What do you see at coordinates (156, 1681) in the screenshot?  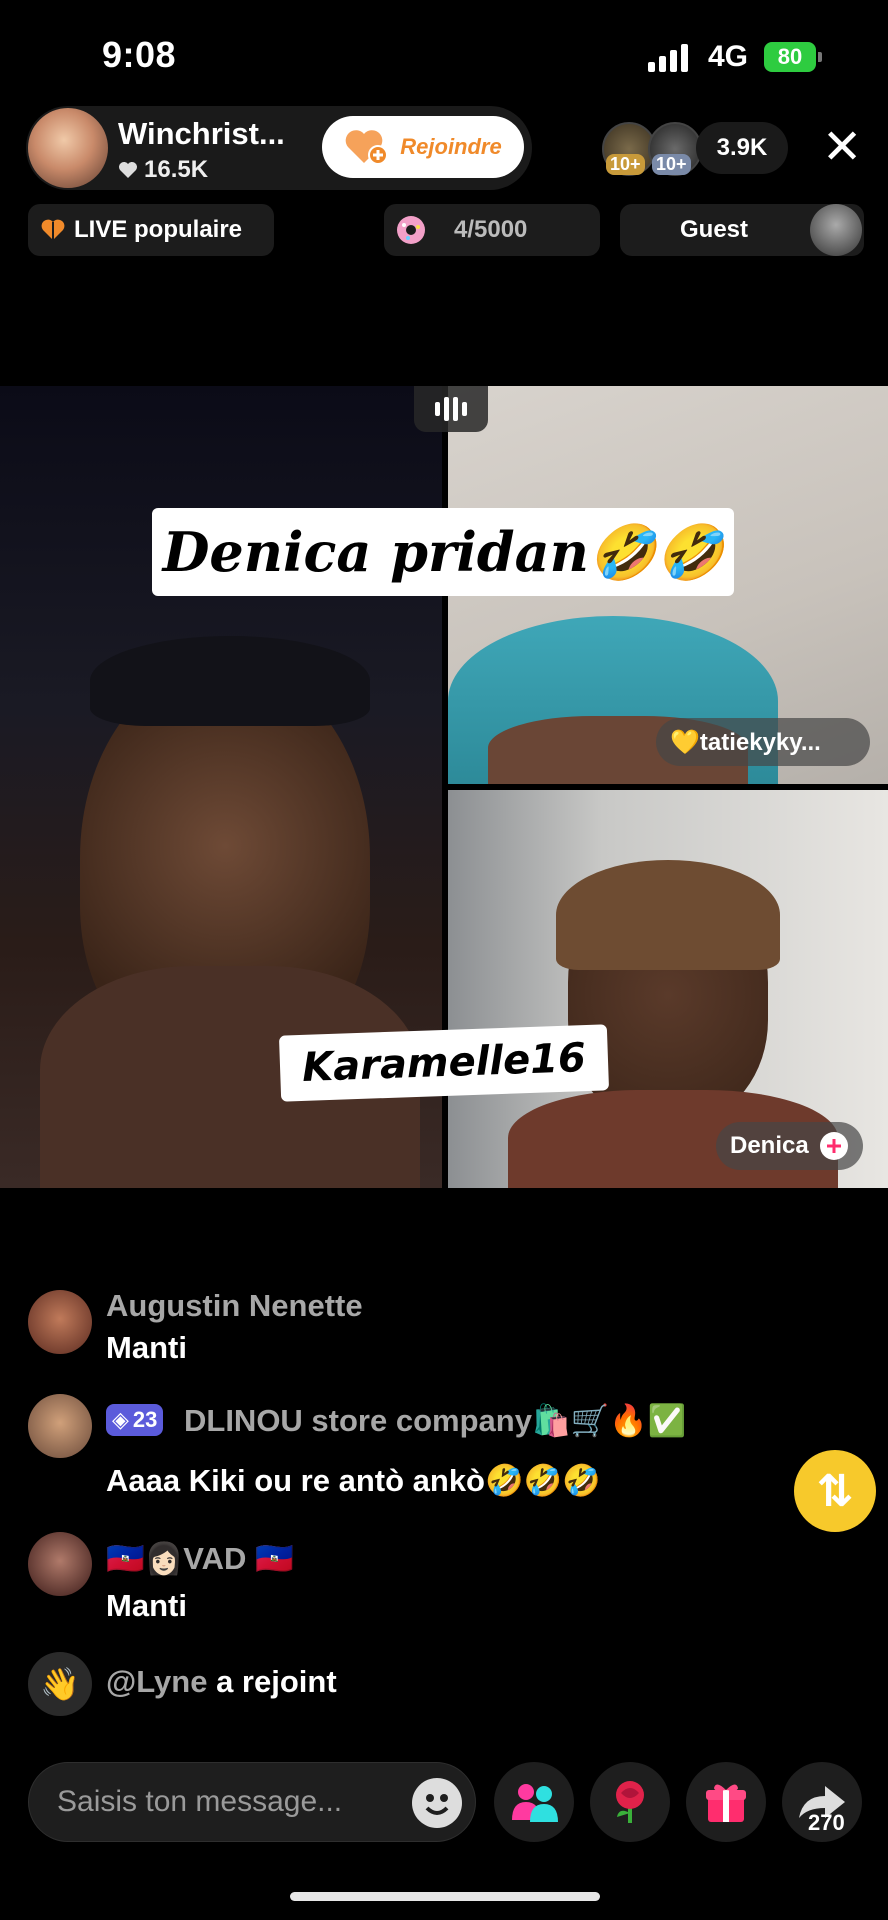 I see `join-notice-user: @Lyne` at bounding box center [156, 1681].